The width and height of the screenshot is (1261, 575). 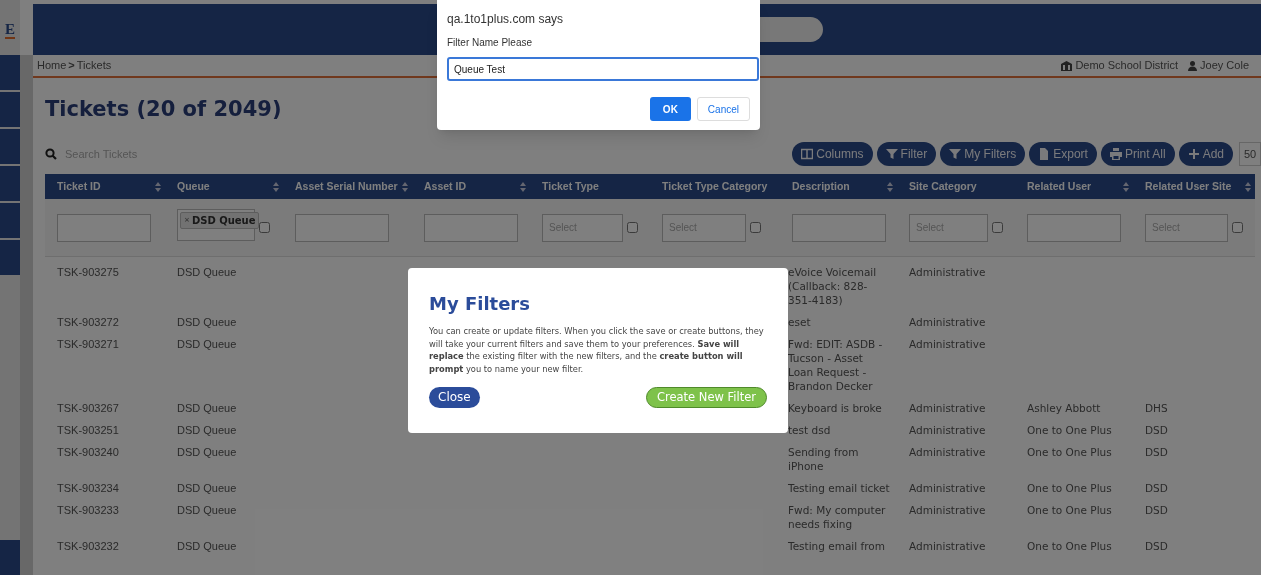 What do you see at coordinates (906, 154) in the screenshot?
I see `toolbar-button: Filter` at bounding box center [906, 154].